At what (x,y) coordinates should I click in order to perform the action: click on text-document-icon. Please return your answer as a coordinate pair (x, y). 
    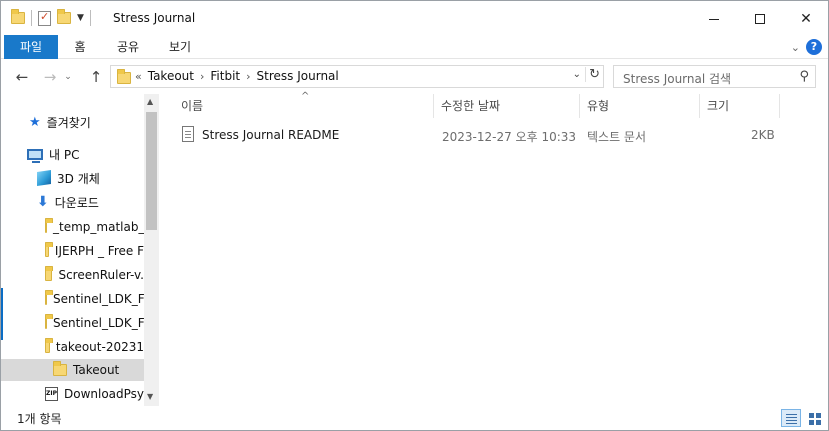
    Looking at the image, I should click on (188, 134).